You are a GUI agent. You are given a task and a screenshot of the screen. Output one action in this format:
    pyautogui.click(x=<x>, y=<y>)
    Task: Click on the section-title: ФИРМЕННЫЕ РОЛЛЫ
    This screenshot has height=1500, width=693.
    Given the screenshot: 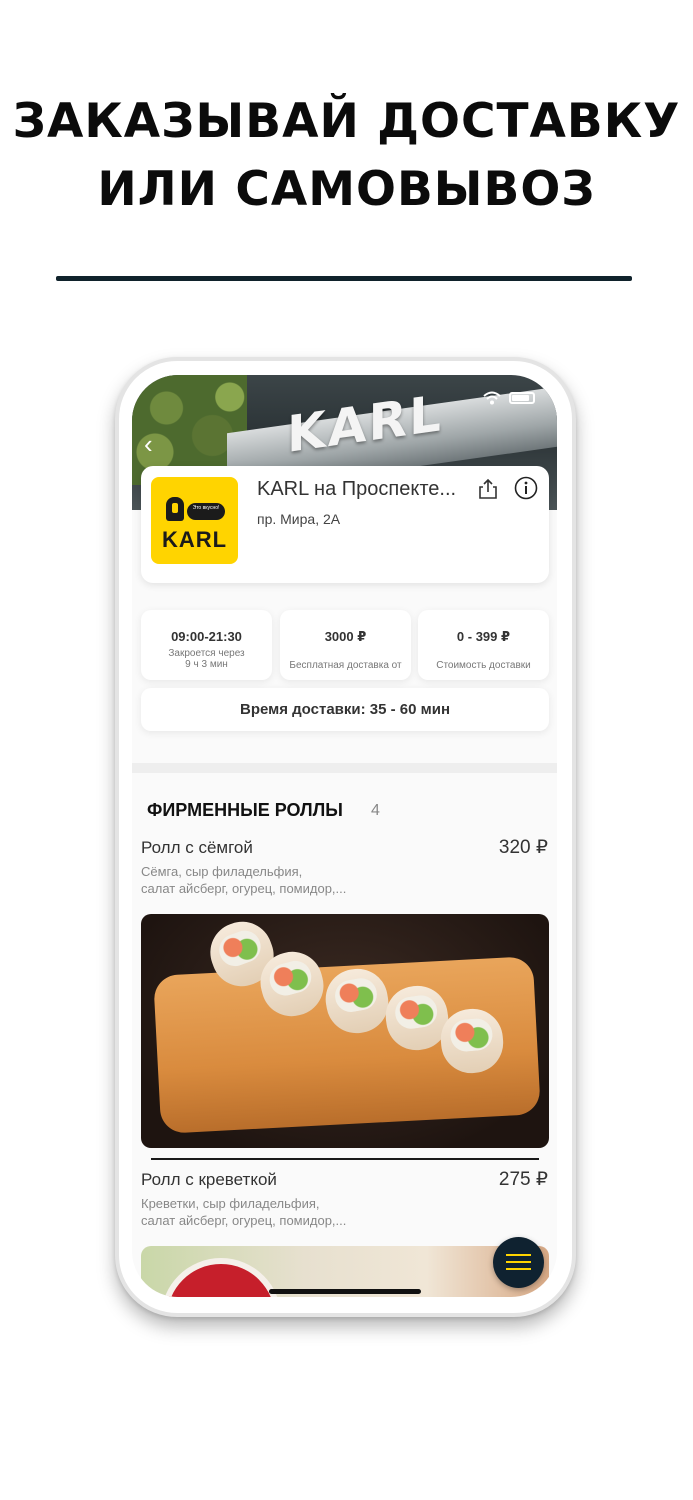 What is the action you would take?
    pyautogui.click(x=245, y=810)
    